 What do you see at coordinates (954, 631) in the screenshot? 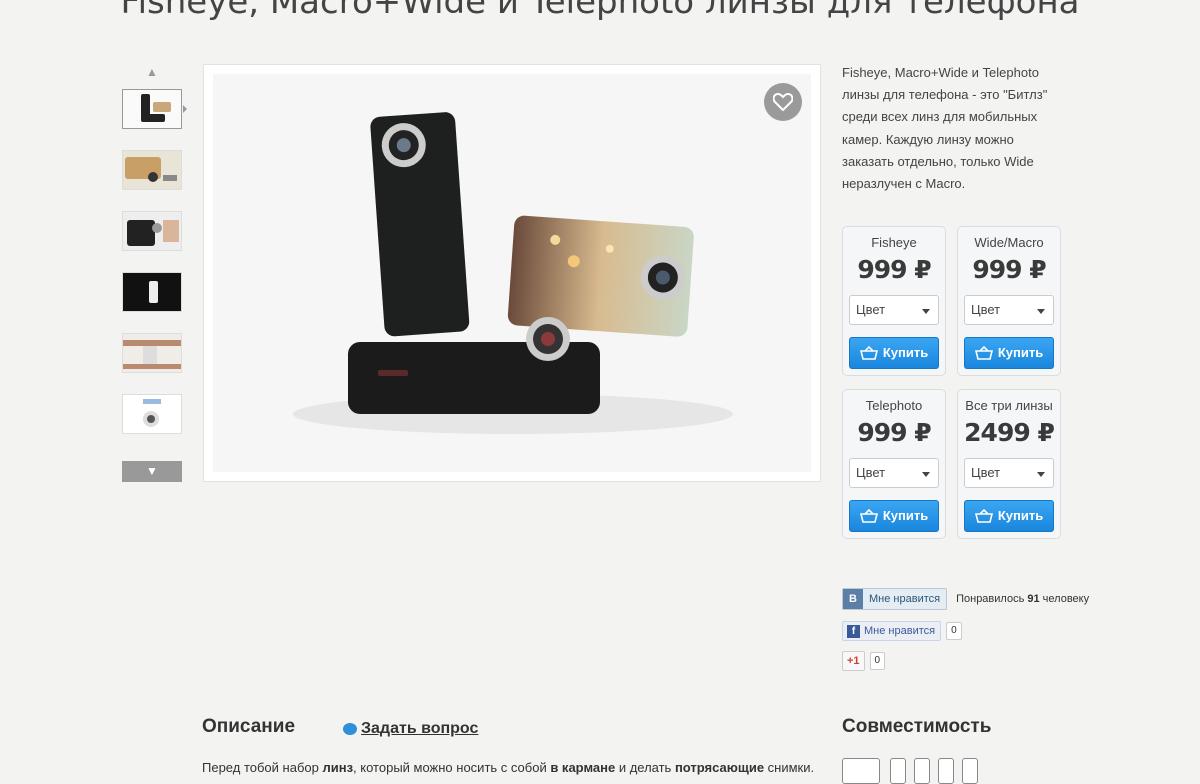
I see `facebook-like-count: 0` at bounding box center [954, 631].